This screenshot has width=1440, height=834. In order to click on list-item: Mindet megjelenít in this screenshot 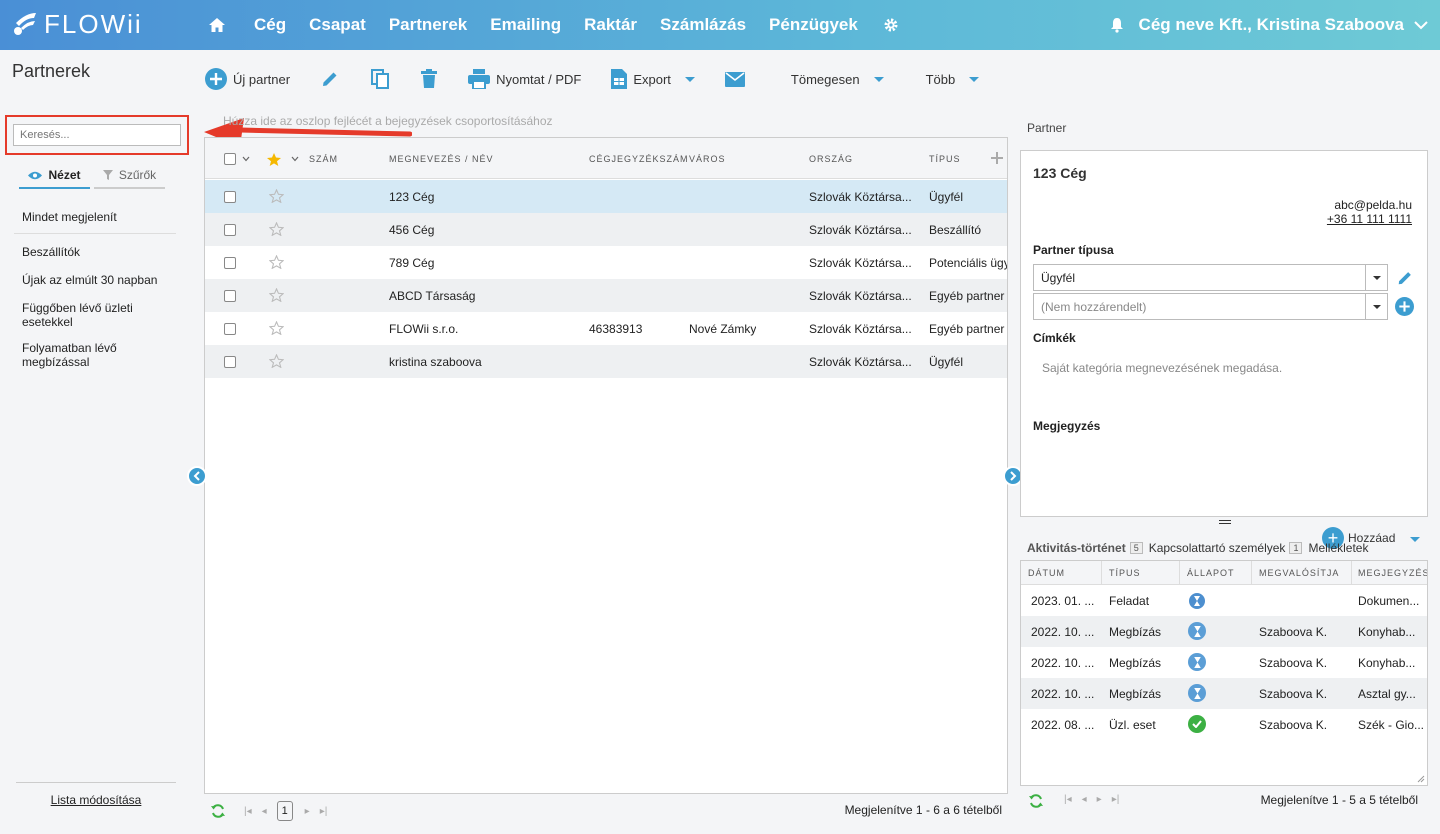, I will do `click(95, 219)`.